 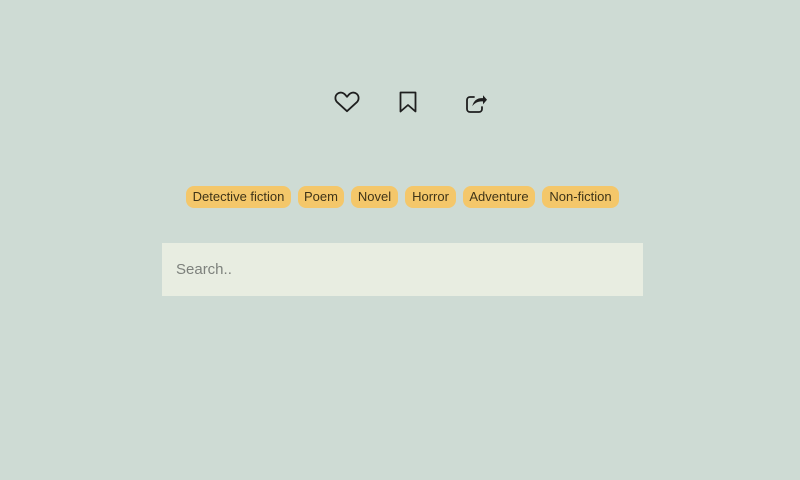 I want to click on tag-novel: Novel, so click(x=374, y=197).